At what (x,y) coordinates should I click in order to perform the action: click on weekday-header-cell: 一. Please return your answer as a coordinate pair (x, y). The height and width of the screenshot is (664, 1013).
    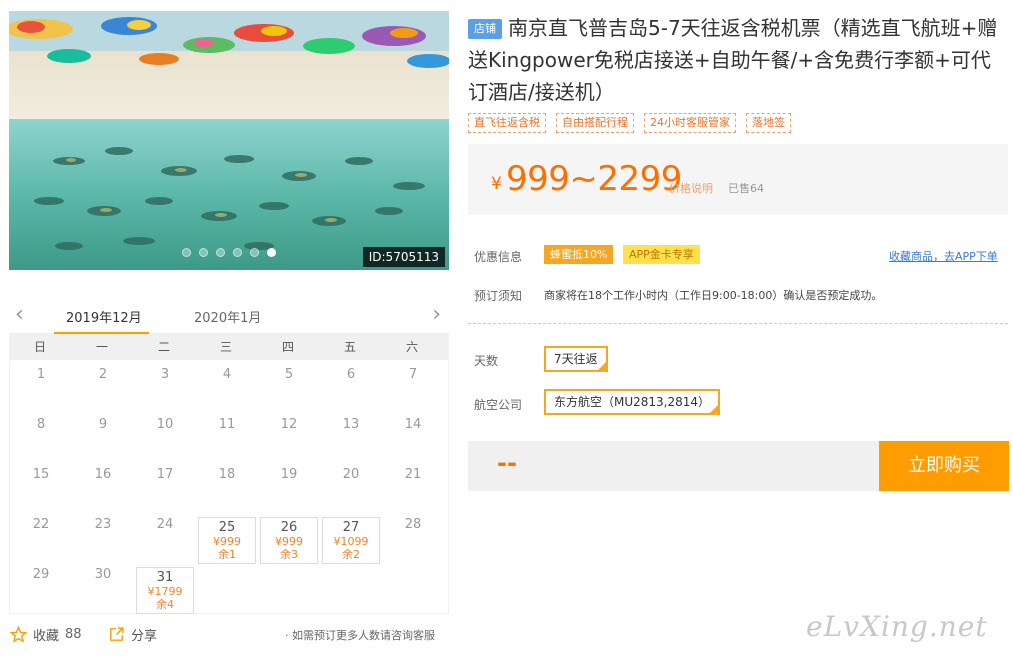
    Looking at the image, I should click on (101, 347).